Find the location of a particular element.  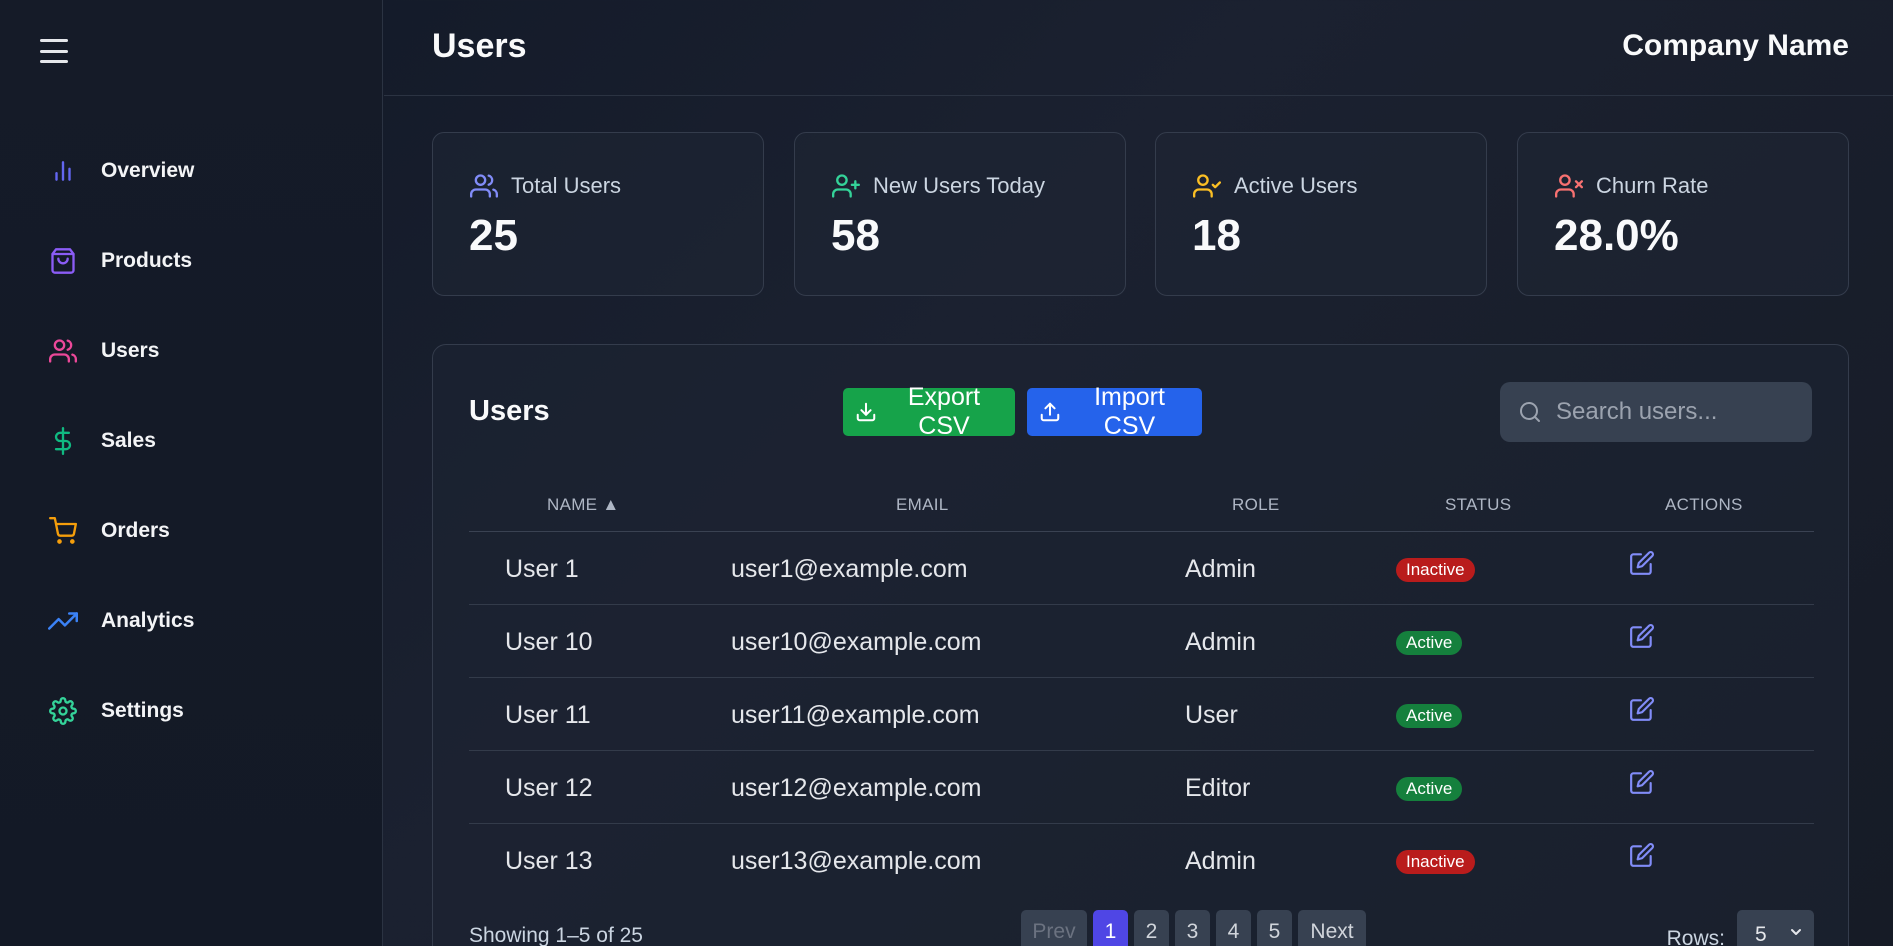

trending-up-icon is located at coordinates (63, 621).